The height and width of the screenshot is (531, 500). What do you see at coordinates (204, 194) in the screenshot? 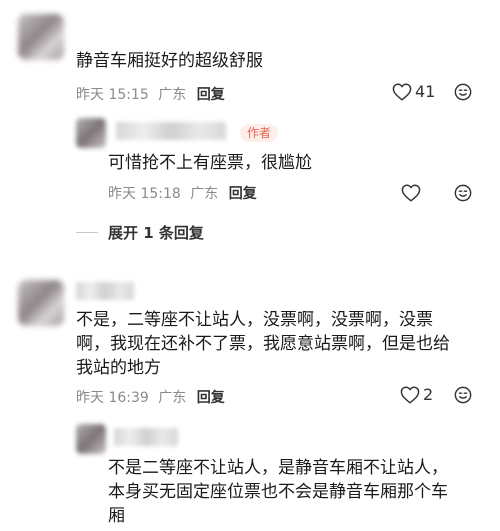
I see `reply-location: 广东` at bounding box center [204, 194].